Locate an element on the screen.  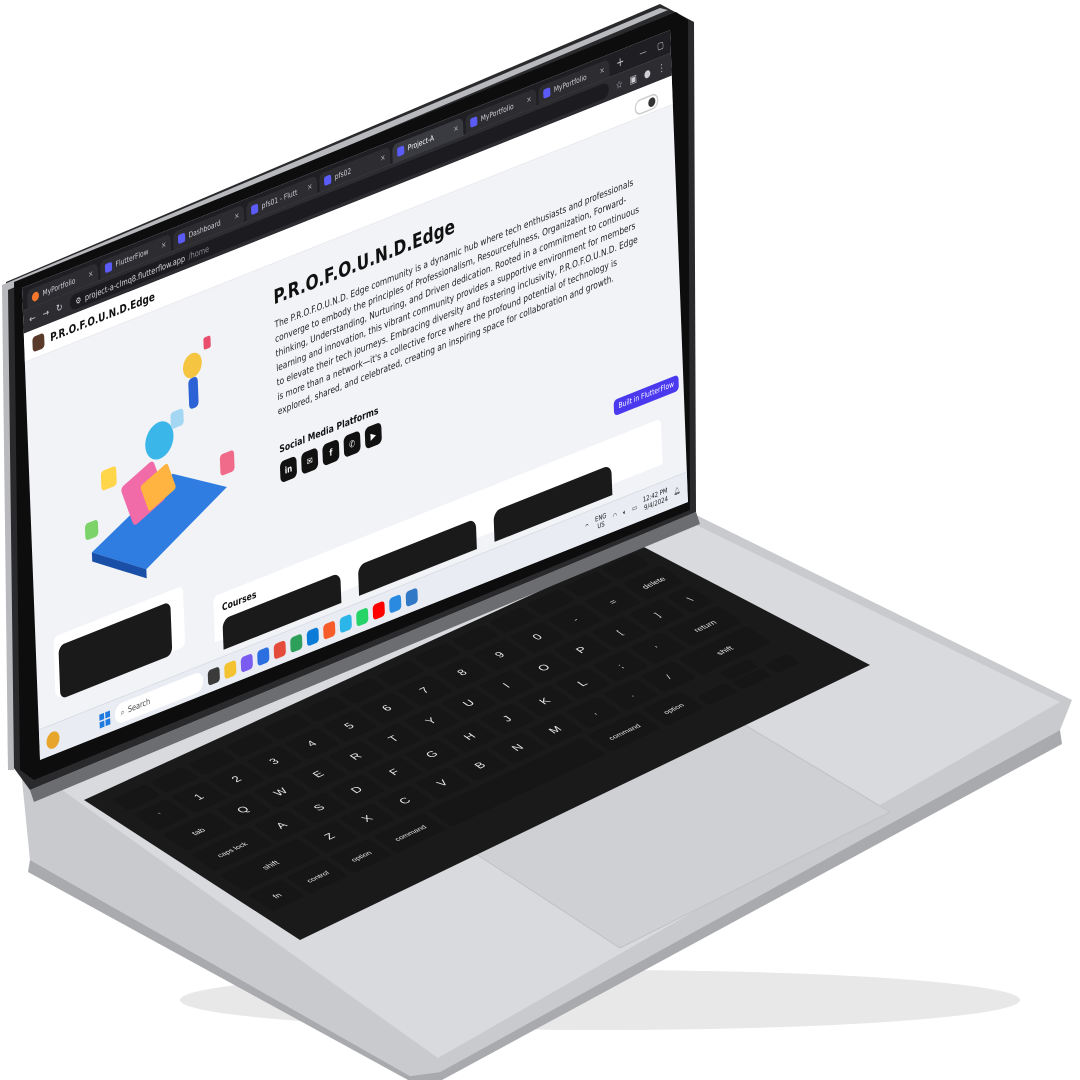
file-explorer-icon is located at coordinates (230, 669).